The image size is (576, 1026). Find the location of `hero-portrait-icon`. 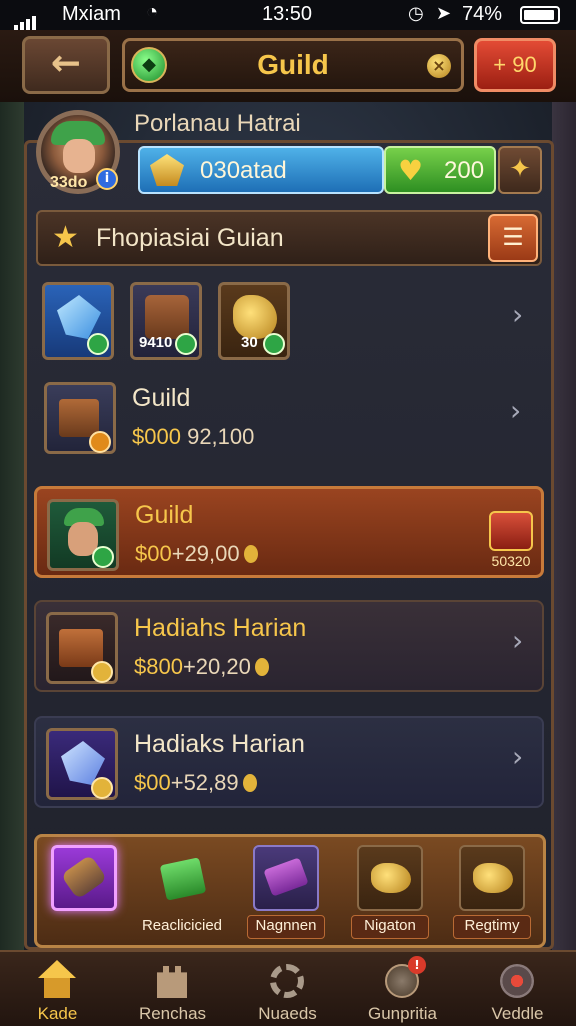

hero-portrait-icon is located at coordinates (83, 535).